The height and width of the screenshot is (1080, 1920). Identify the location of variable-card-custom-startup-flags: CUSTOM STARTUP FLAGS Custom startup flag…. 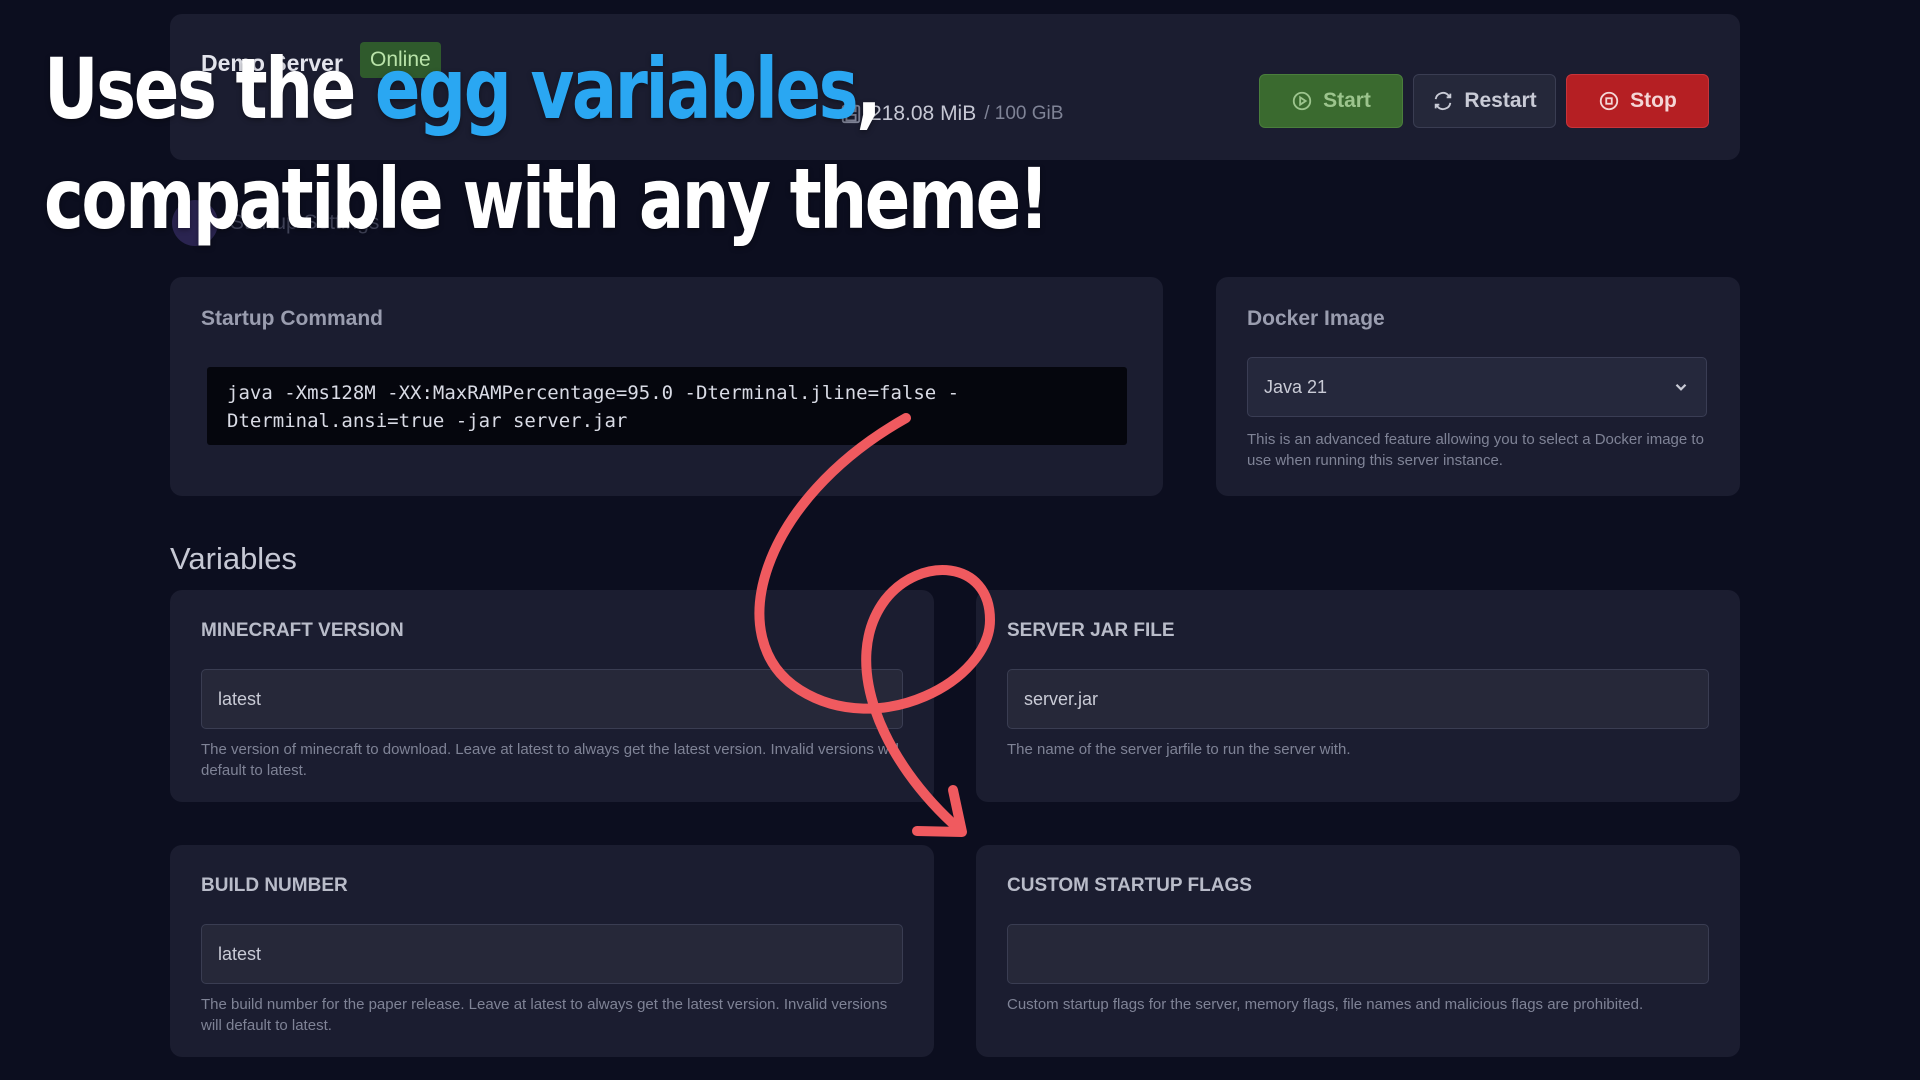
(1358, 951).